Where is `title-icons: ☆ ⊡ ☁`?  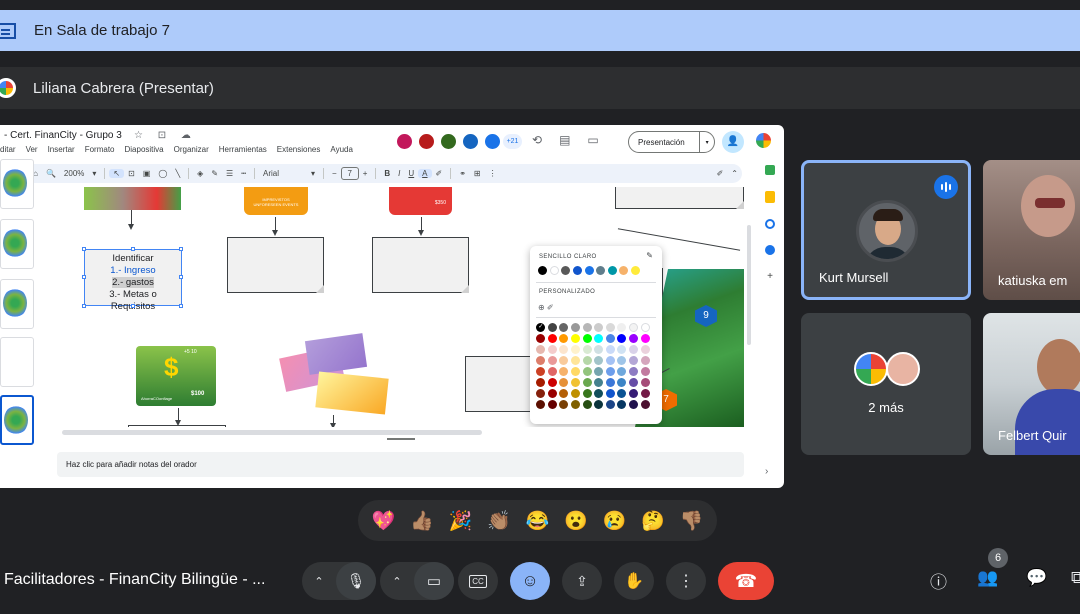 title-icons: ☆ ⊡ ☁ is located at coordinates (165, 135).